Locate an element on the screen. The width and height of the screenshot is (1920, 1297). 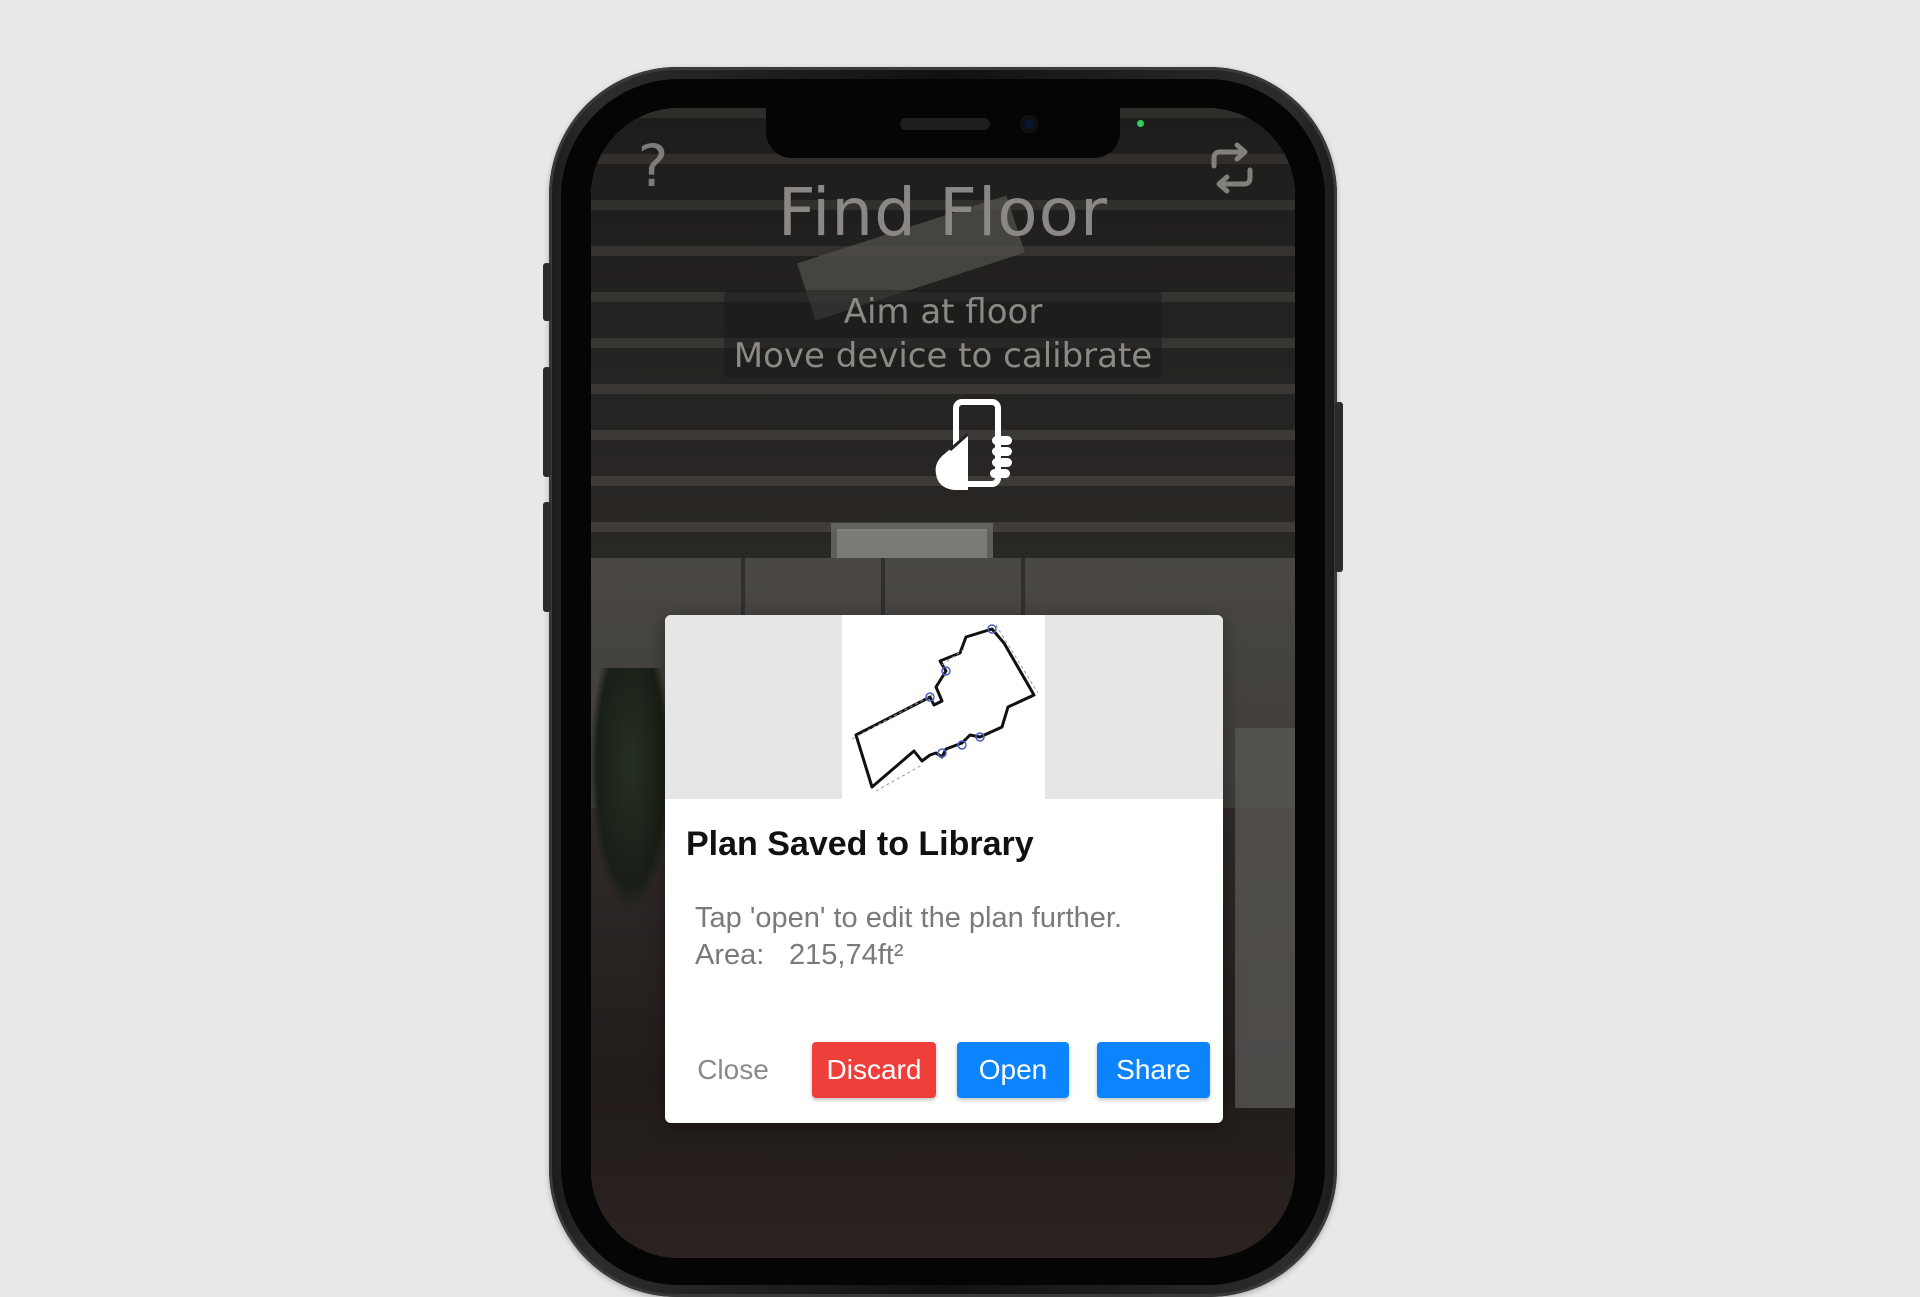
camera-active-indicator is located at coordinates (1140, 123).